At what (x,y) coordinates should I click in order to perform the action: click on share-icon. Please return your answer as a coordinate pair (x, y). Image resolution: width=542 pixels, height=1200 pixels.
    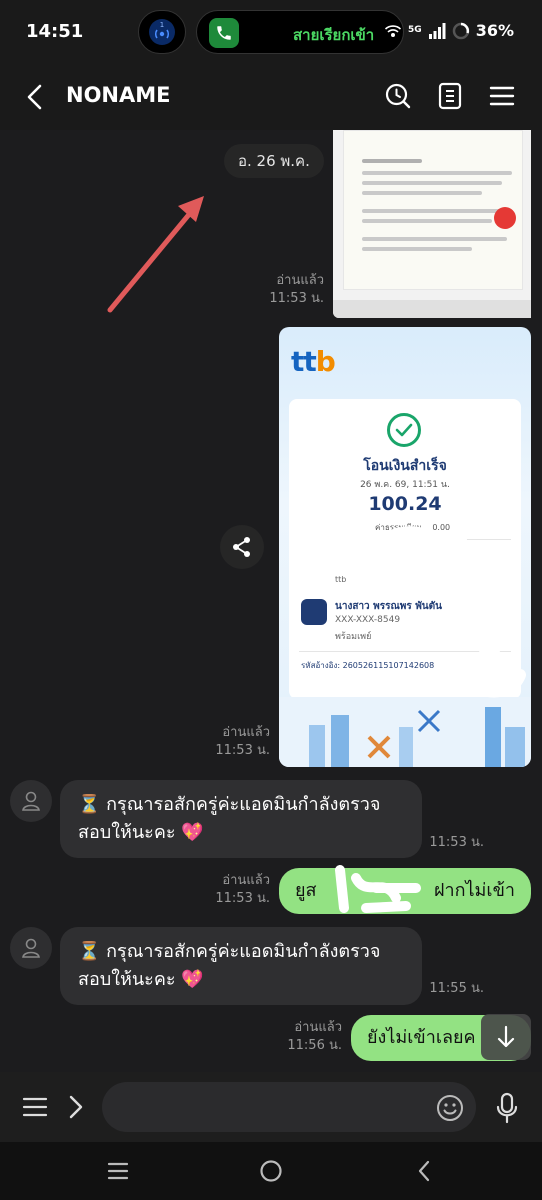
    Looking at the image, I should click on (241, 547).